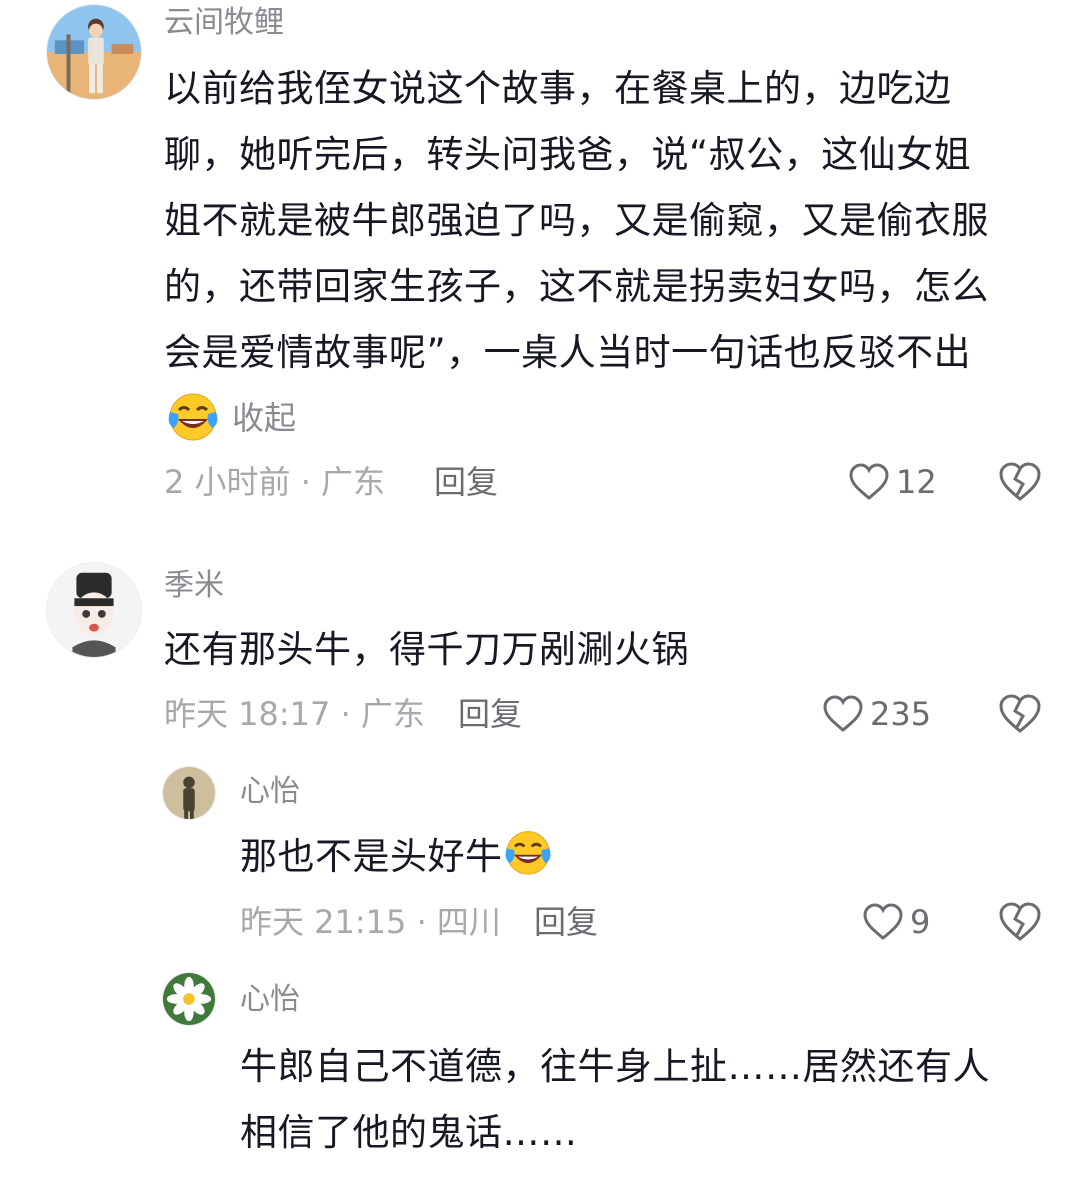  Describe the element at coordinates (568, 154) in the screenshot. I see `comment-line: 聊，她听完后，转头问我爸，说“叔公，这仙女姐` at that location.